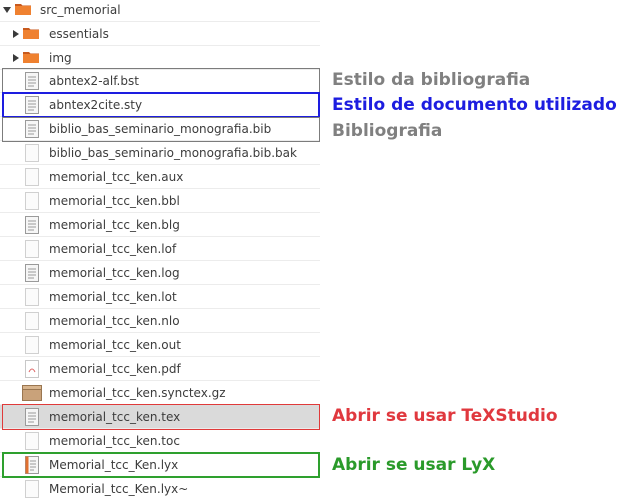 This screenshot has width=637, height=502. Describe the element at coordinates (387, 131) in the screenshot. I see `annotation-bib: Bibliografia` at that location.